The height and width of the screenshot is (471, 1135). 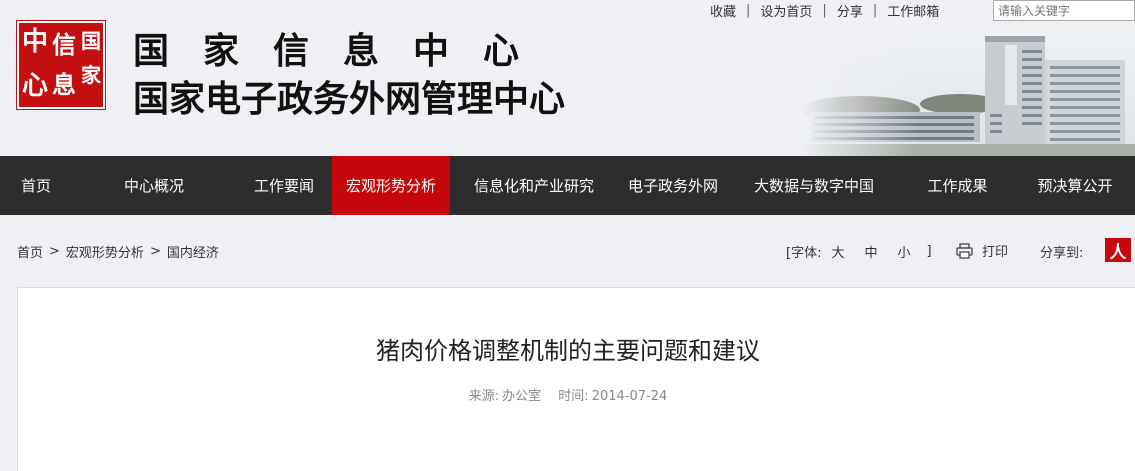 I want to click on nav-item-work-results: 工作成果, so click(x=957, y=185).